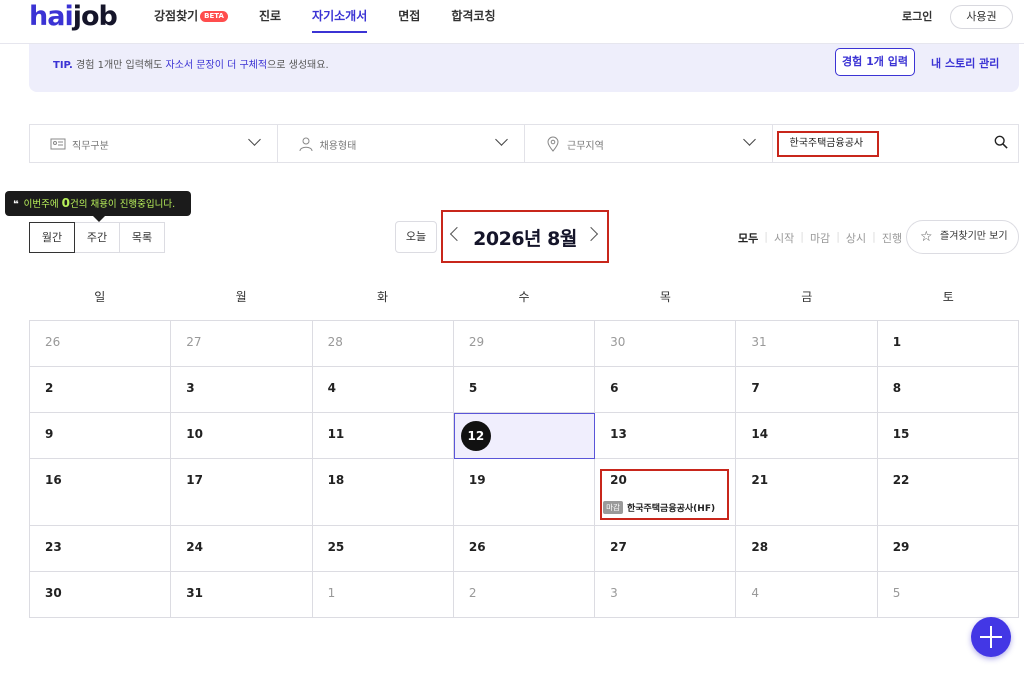  Describe the element at coordinates (383, 297) in the screenshot. I see `weekday-label: 화` at that location.